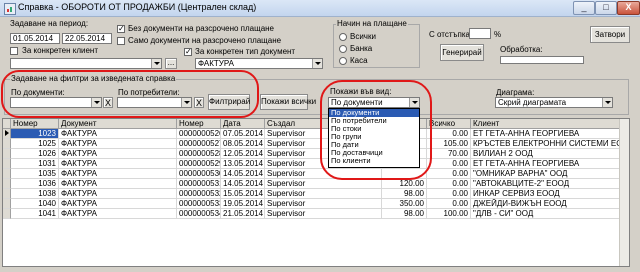 This screenshot has height=272, width=640. Describe the element at coordinates (199, 164) in the screenshot. I see `cell-number: 0000000529` at that location.